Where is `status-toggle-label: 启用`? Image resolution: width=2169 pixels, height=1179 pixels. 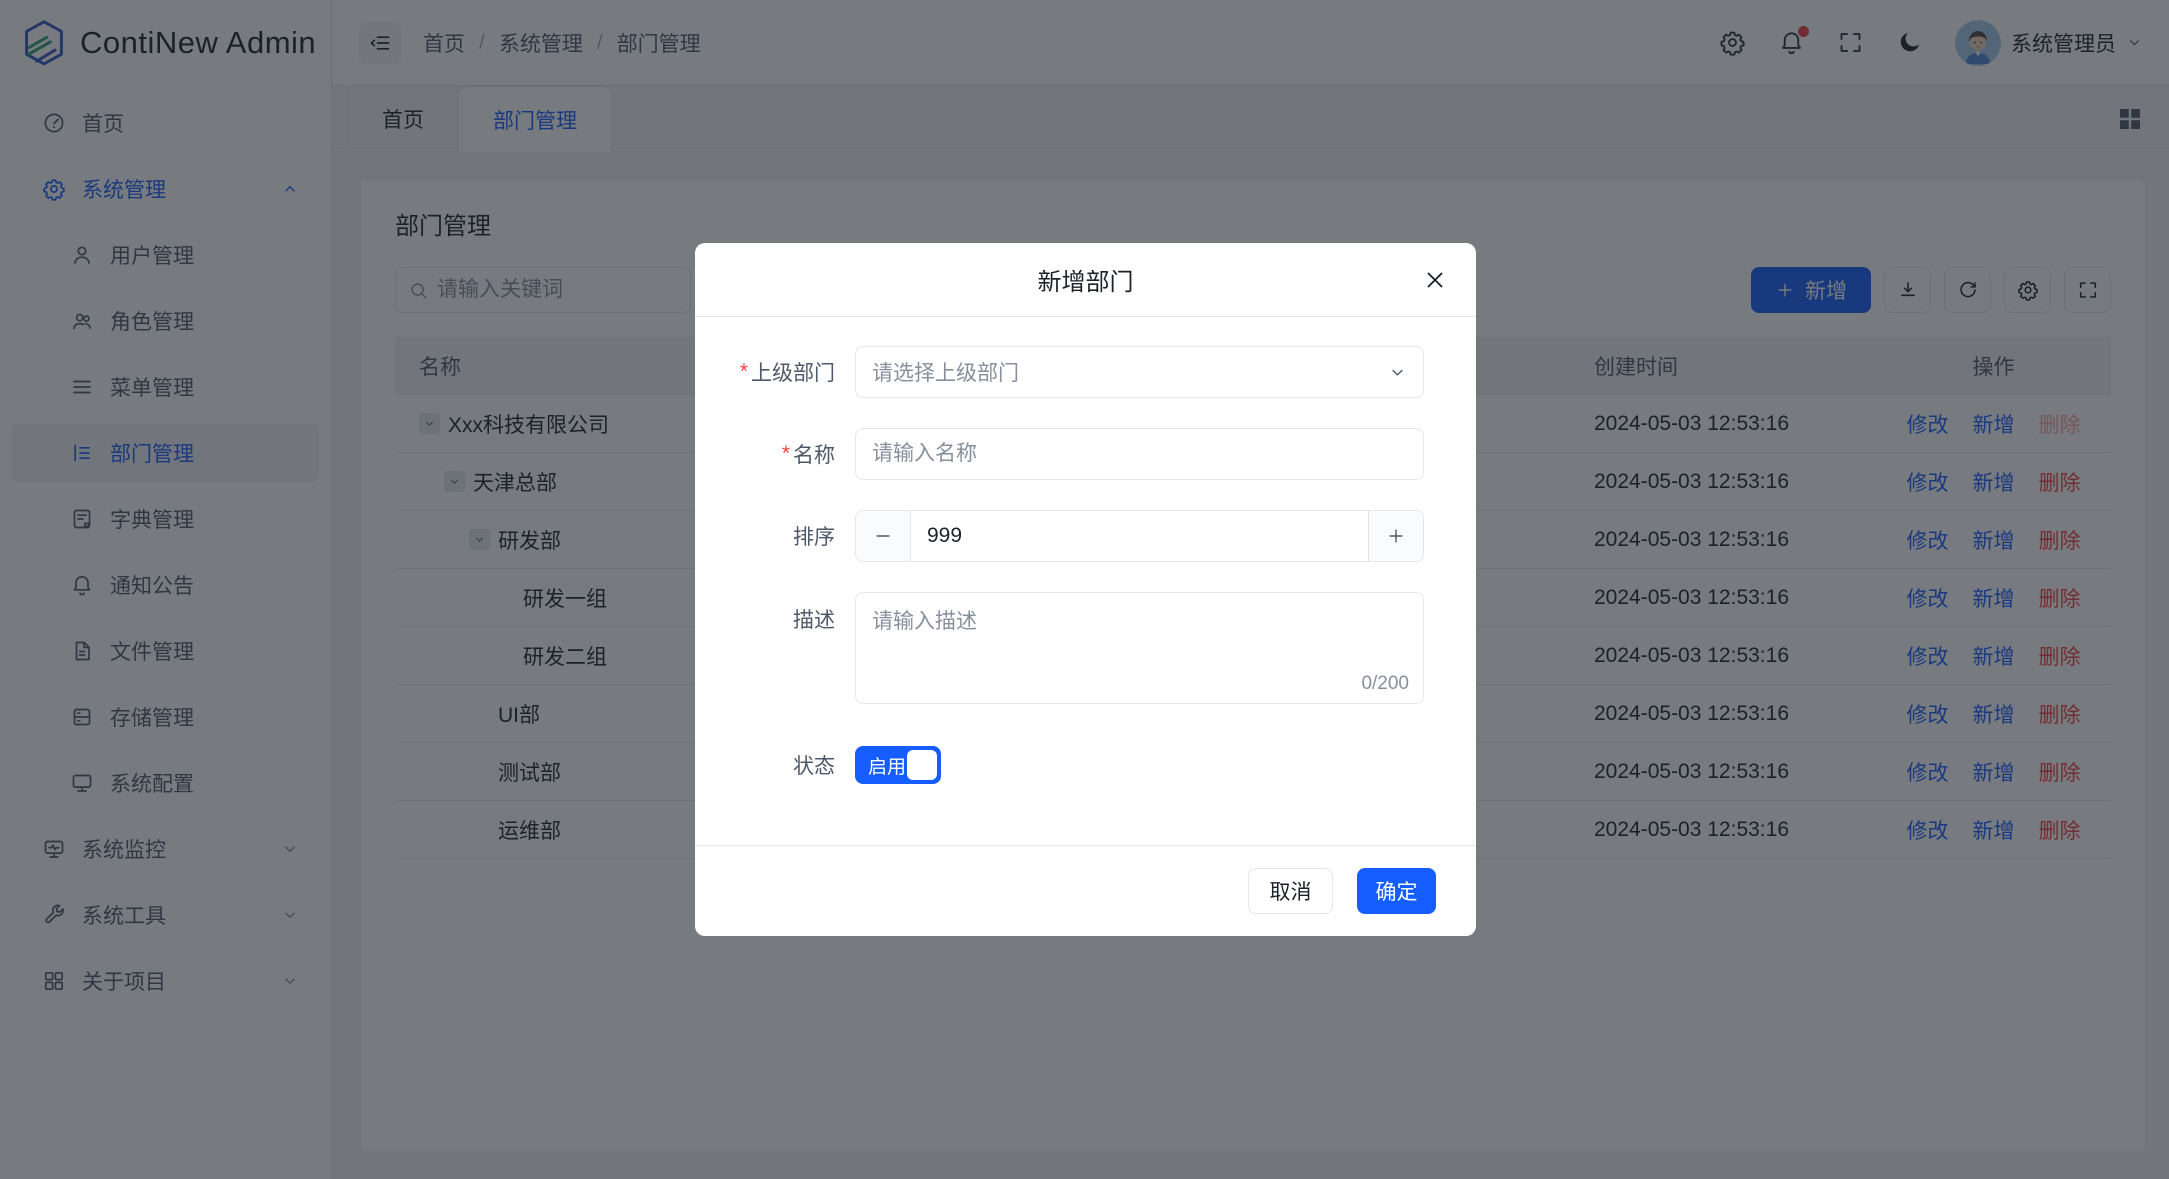 status-toggle-label: 启用 is located at coordinates (887, 767).